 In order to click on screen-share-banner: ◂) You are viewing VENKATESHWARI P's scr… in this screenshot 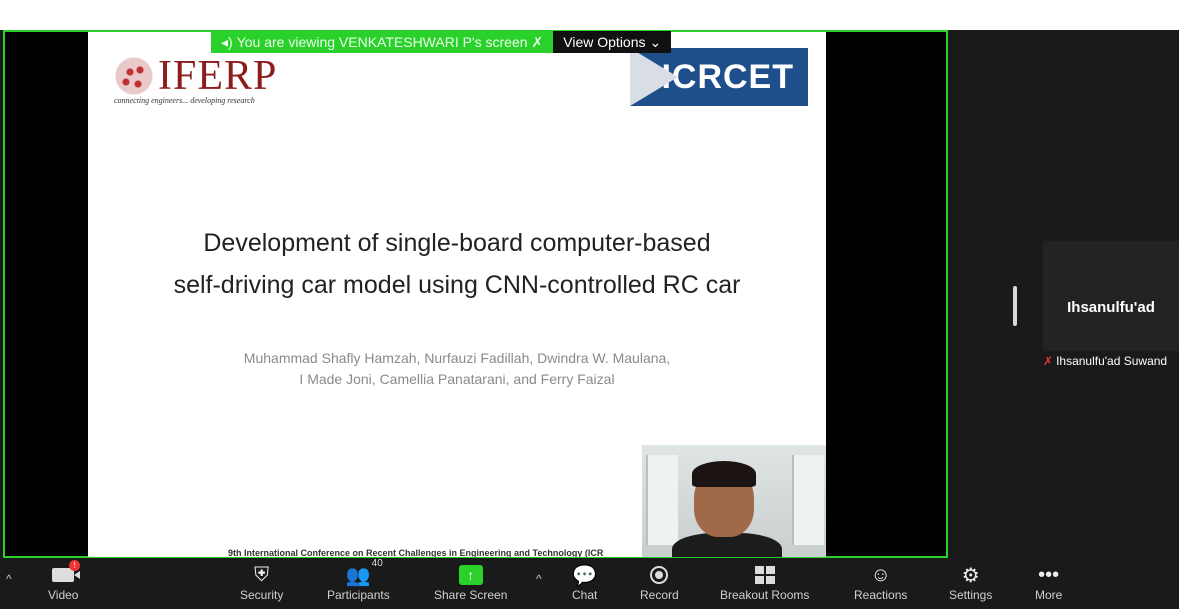, I will do `click(441, 42)`.